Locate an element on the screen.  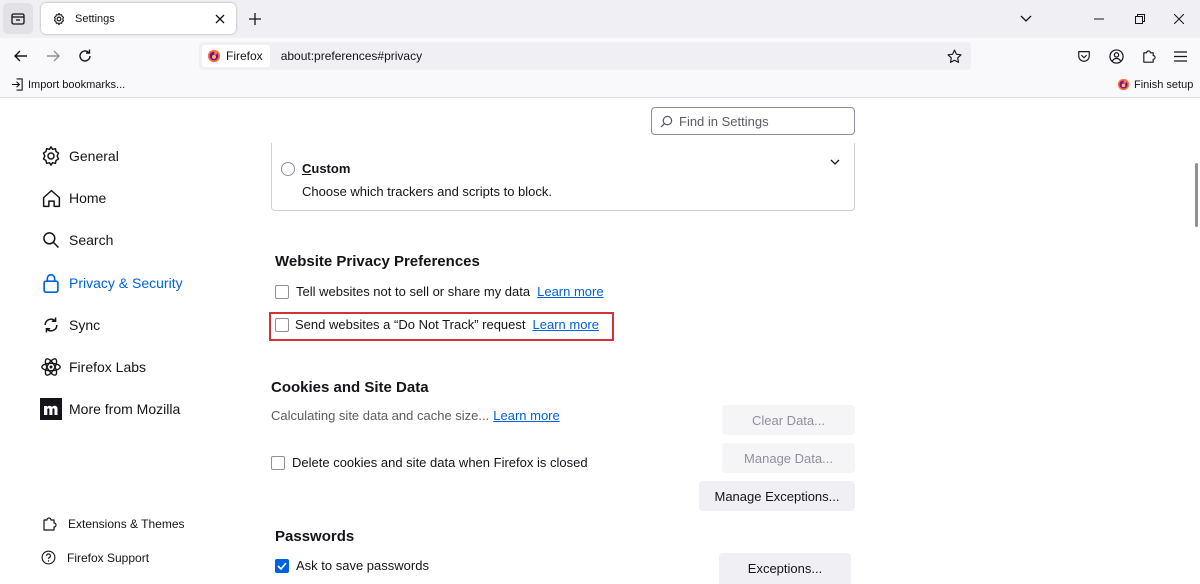
home-icon is located at coordinates (51, 198).